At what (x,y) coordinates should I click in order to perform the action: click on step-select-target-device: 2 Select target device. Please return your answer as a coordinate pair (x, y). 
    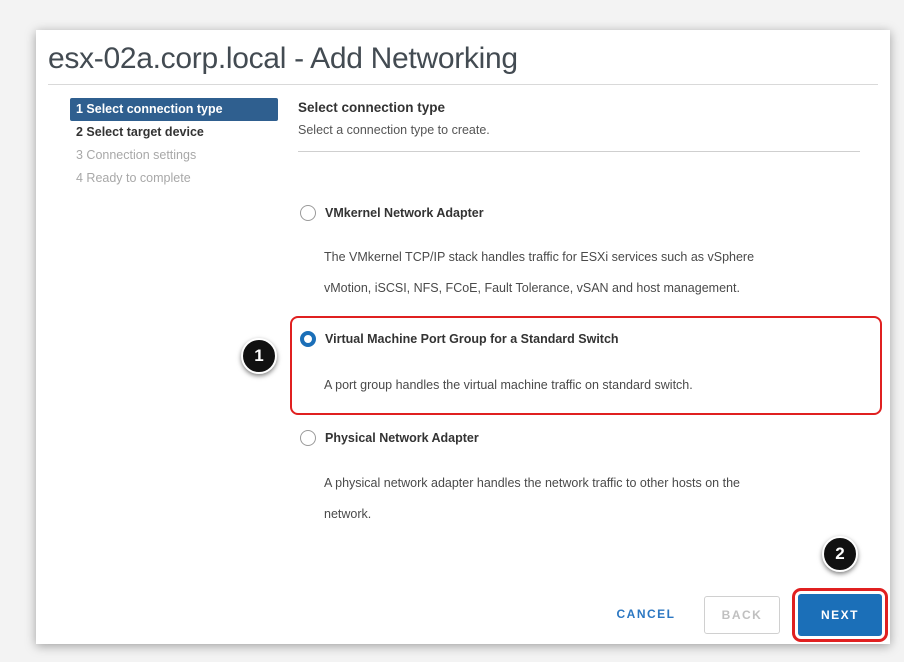
    Looking at the image, I should click on (174, 132).